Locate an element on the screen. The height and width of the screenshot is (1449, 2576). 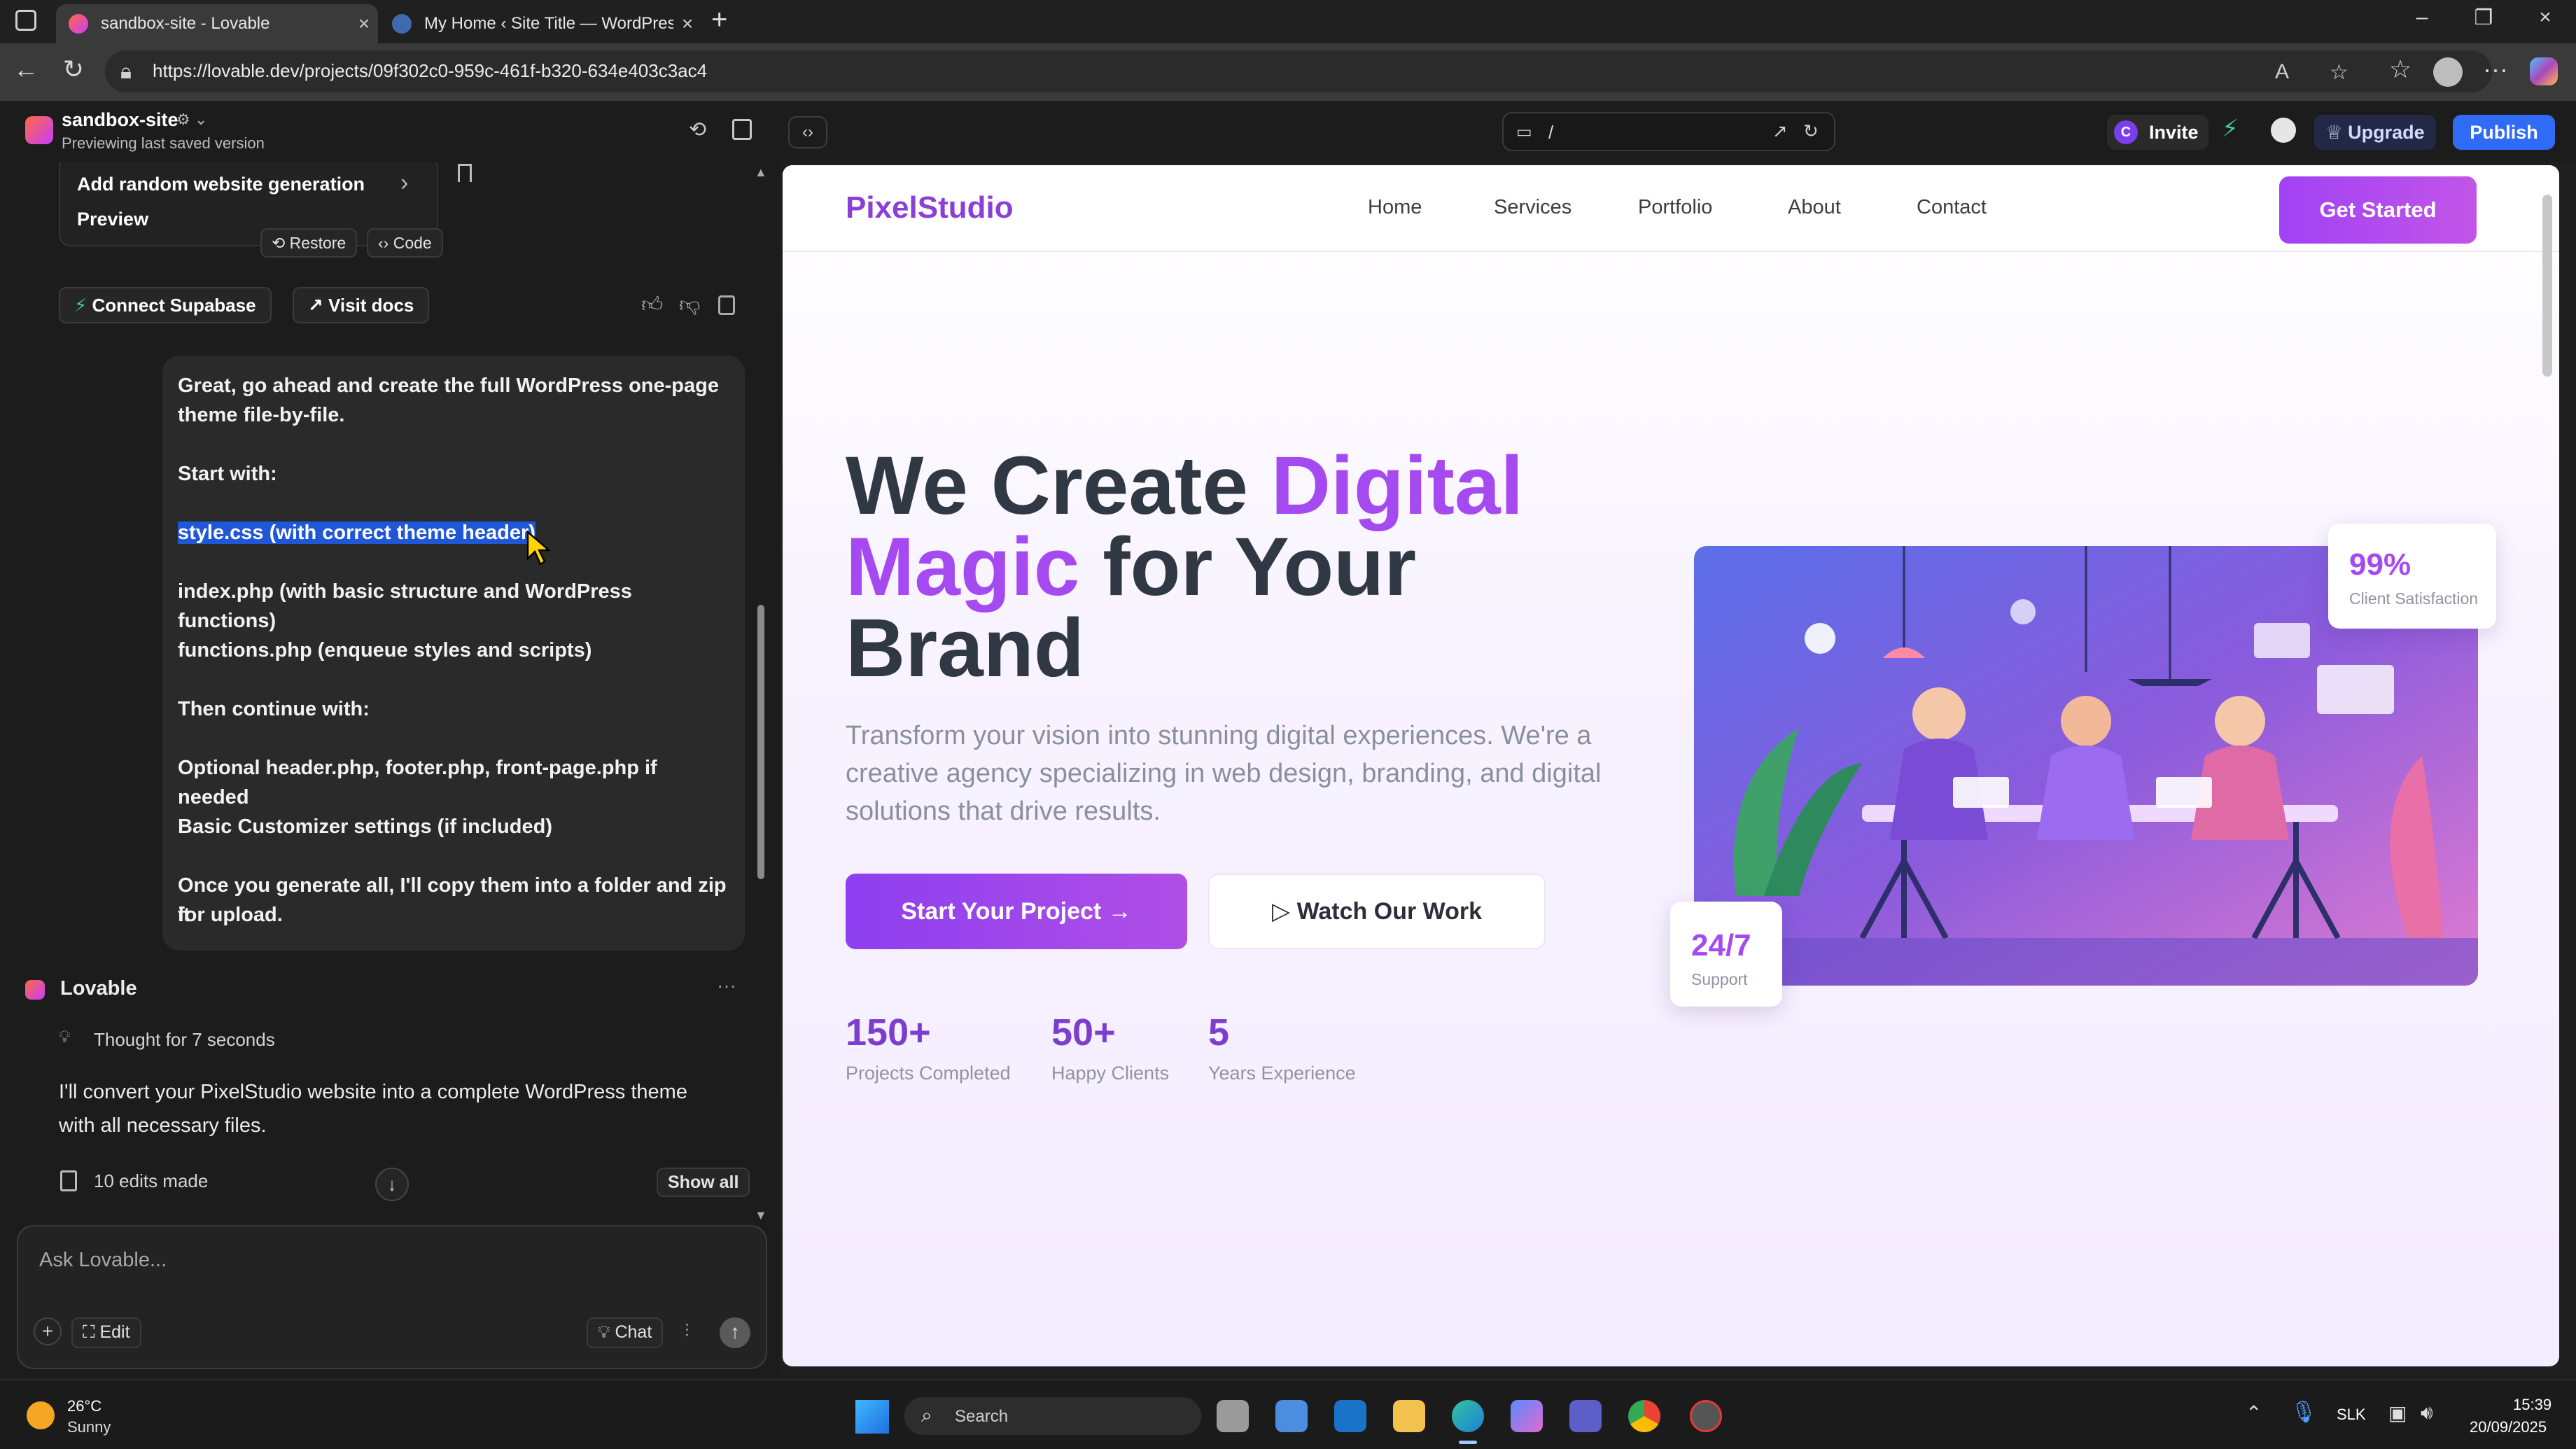
start-project-button: Start Your Project → is located at coordinates (1016, 911).